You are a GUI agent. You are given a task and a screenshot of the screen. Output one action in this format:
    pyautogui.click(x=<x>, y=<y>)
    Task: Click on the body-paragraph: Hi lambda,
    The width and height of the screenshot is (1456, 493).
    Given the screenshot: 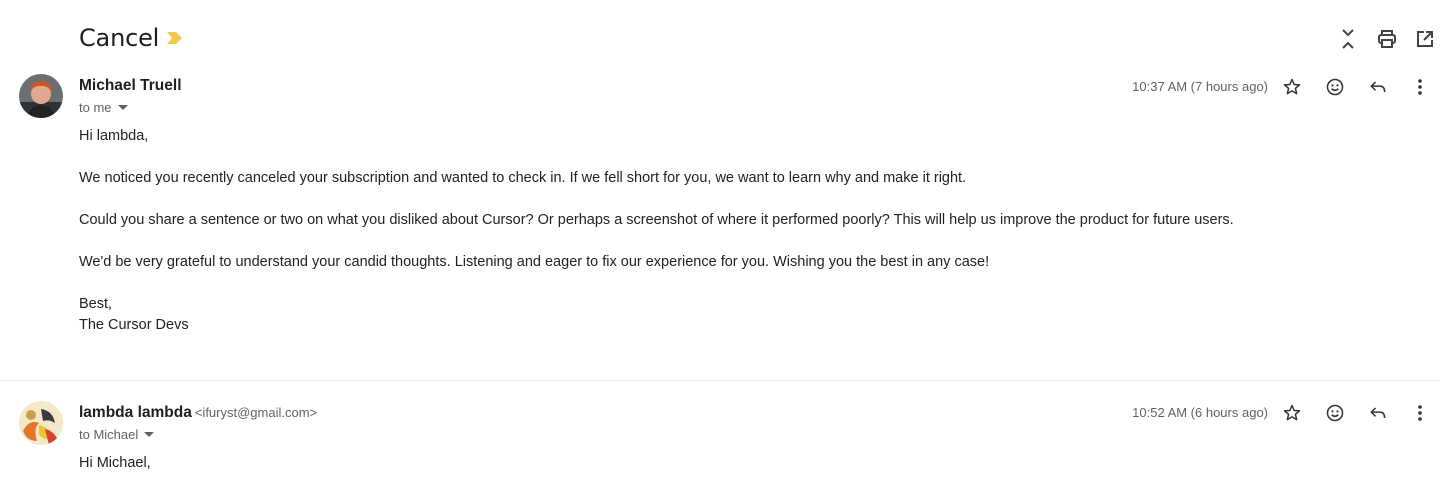 What is the action you would take?
    pyautogui.click(x=114, y=136)
    